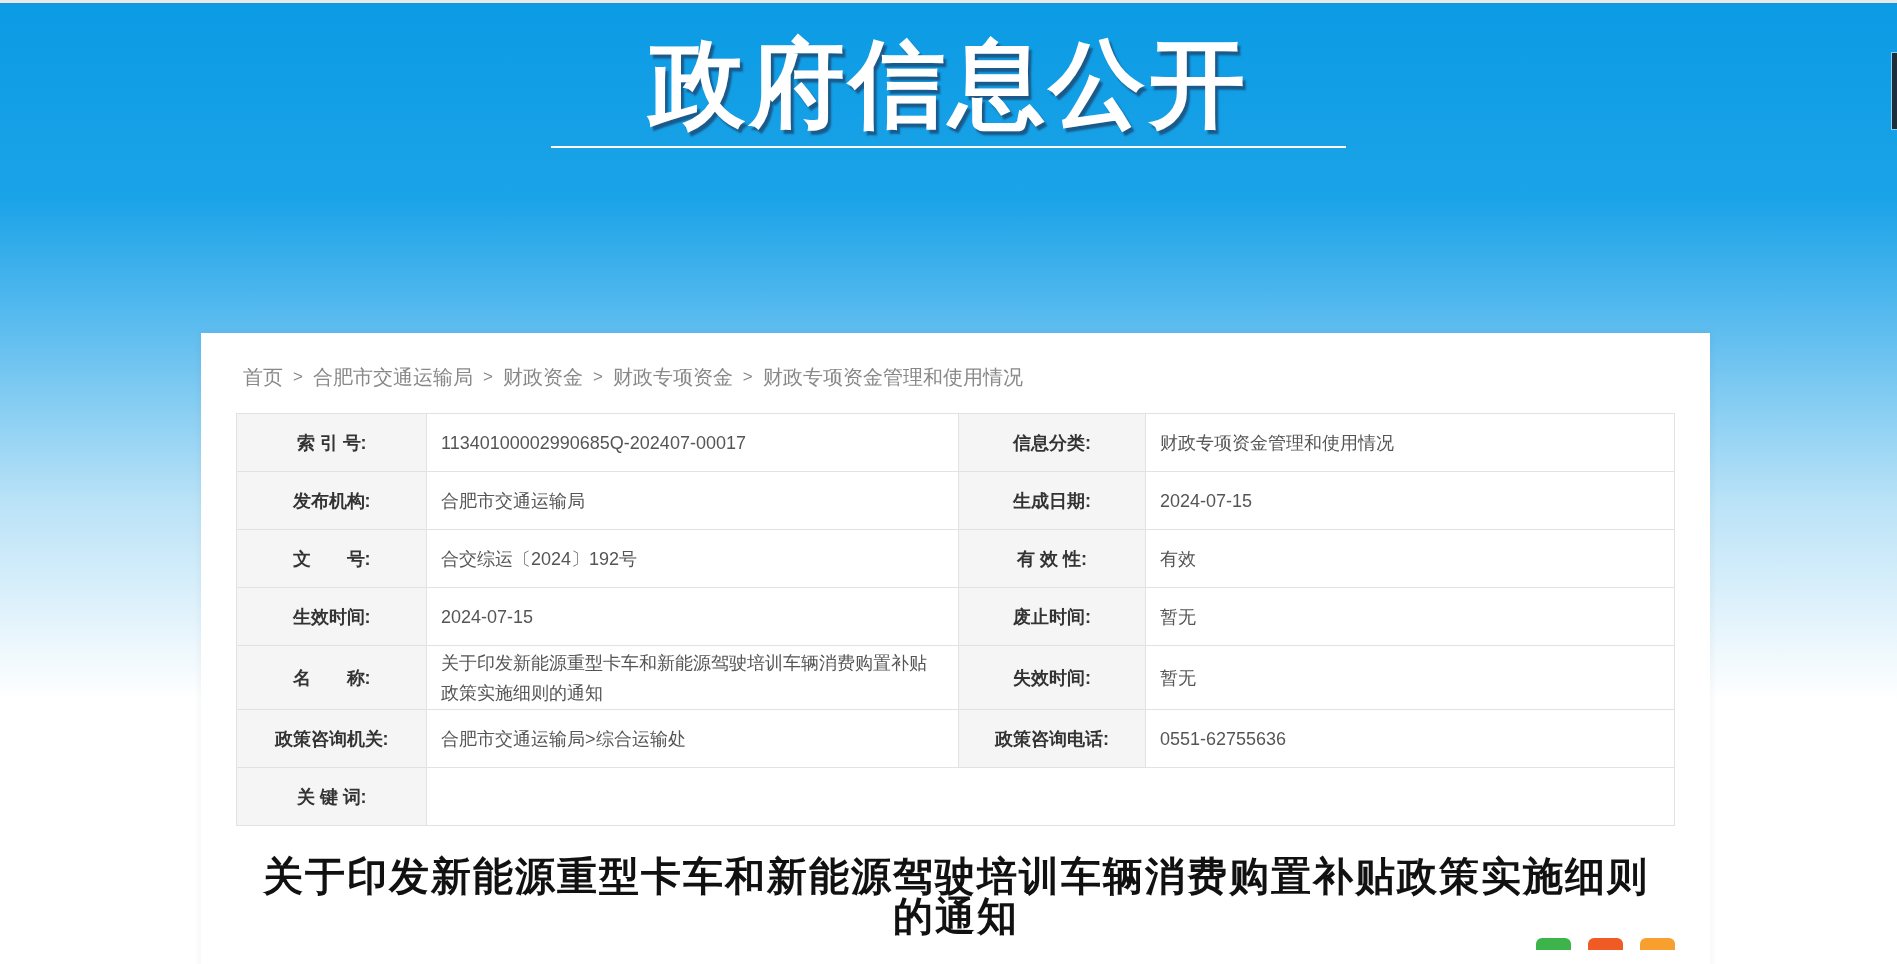  What do you see at coordinates (692, 738) in the screenshot?
I see `field-value: 合肥市交通运输局>综合运输处` at bounding box center [692, 738].